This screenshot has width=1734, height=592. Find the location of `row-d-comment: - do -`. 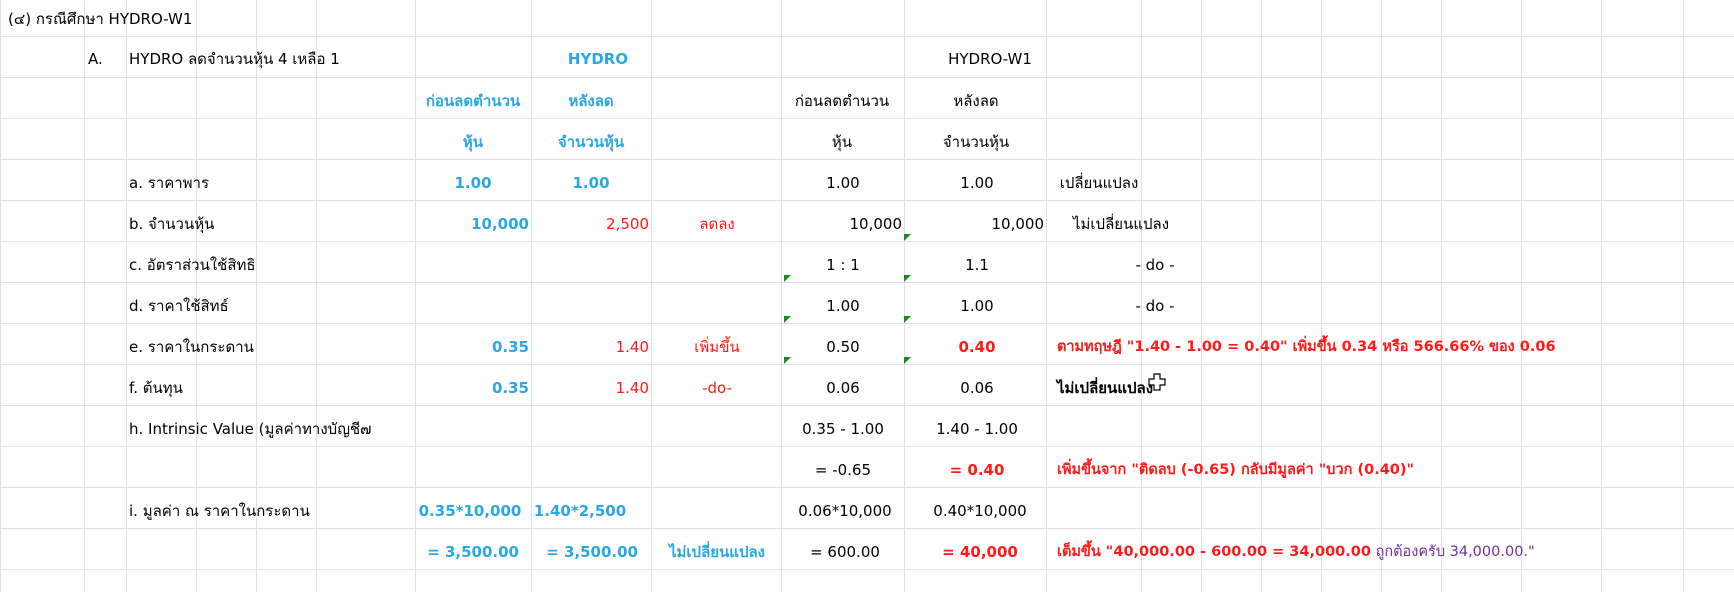

row-d-comment: - do - is located at coordinates (1154, 306).